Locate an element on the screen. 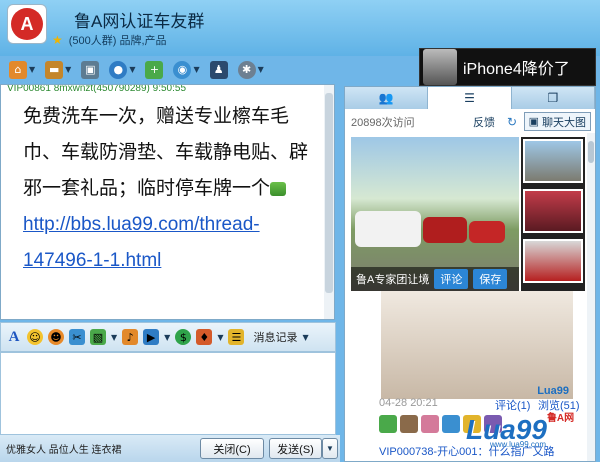 Image resolution: width=600 pixels, height=462 pixels. tab-members: 👥 is located at coordinates (387, 98).